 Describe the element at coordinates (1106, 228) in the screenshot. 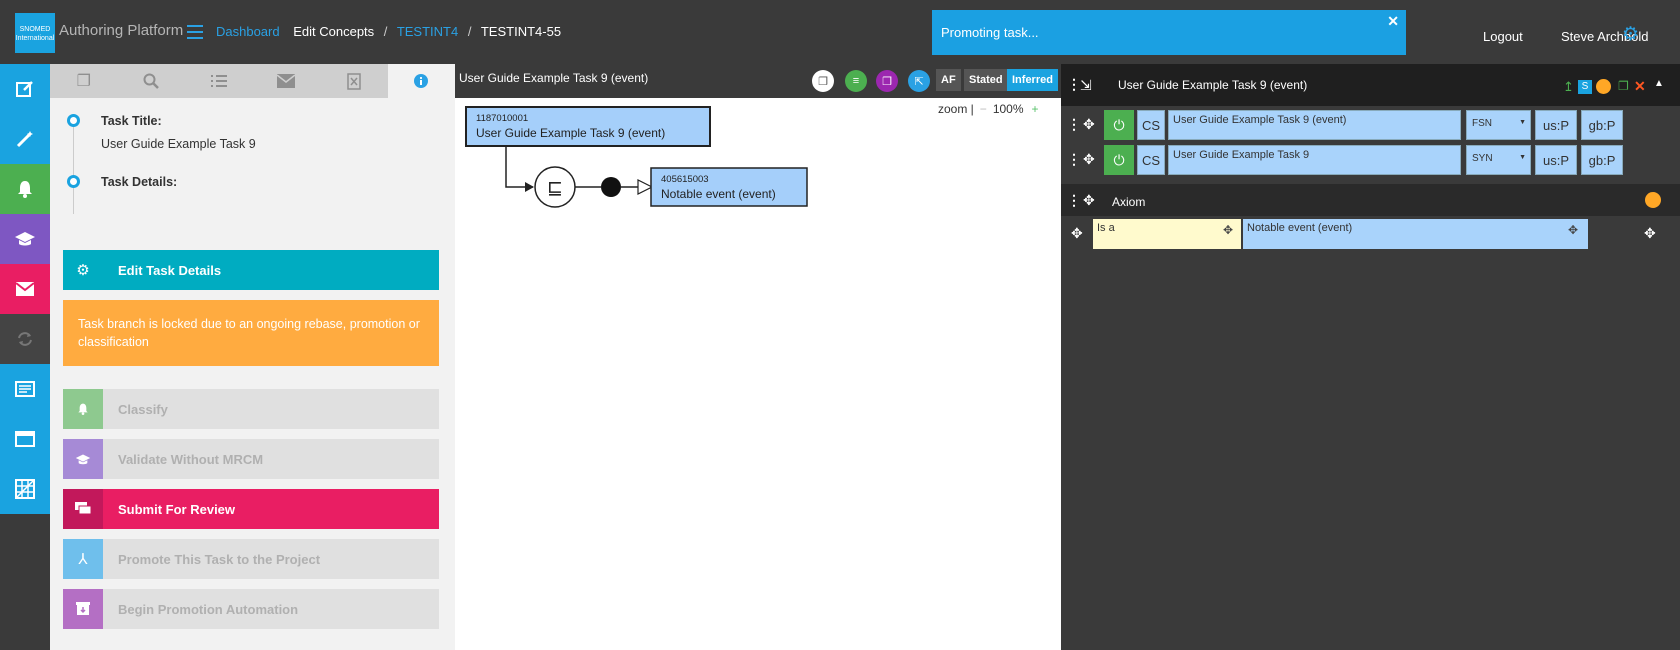

I see `relationship-type-value: Is a` at that location.